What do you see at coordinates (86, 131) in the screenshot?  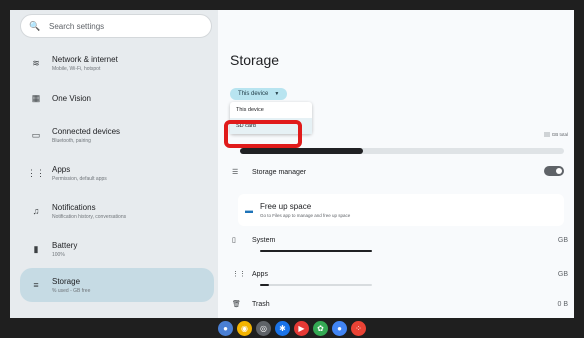 I see `sidebar-item-label: Connected devices` at bounding box center [86, 131].